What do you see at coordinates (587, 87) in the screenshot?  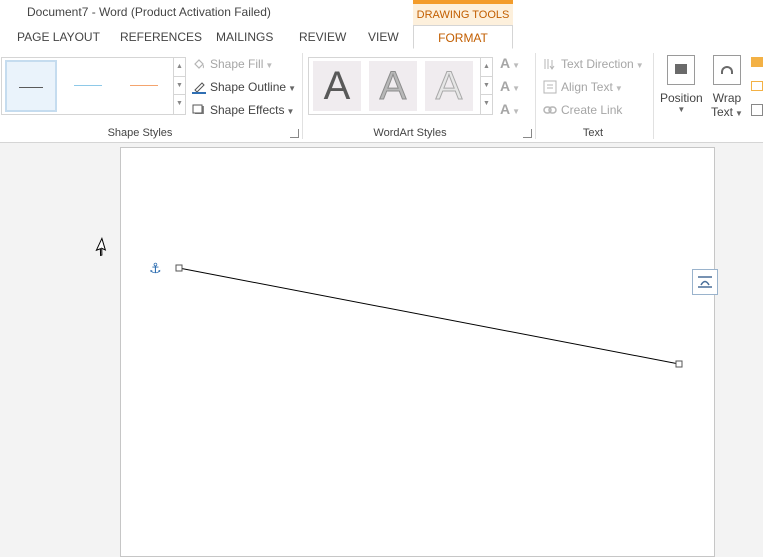 I see `align-text-label: Align Text` at bounding box center [587, 87].